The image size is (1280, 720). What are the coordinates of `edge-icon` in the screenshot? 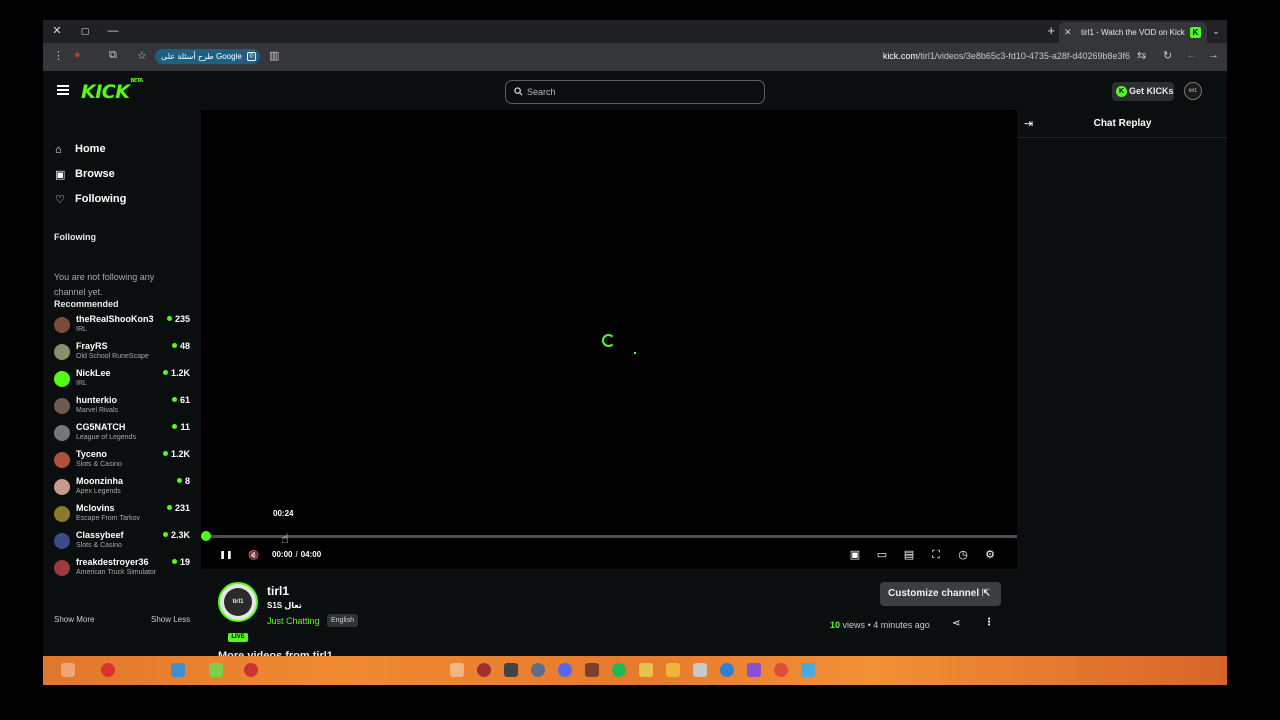 It's located at (727, 670).